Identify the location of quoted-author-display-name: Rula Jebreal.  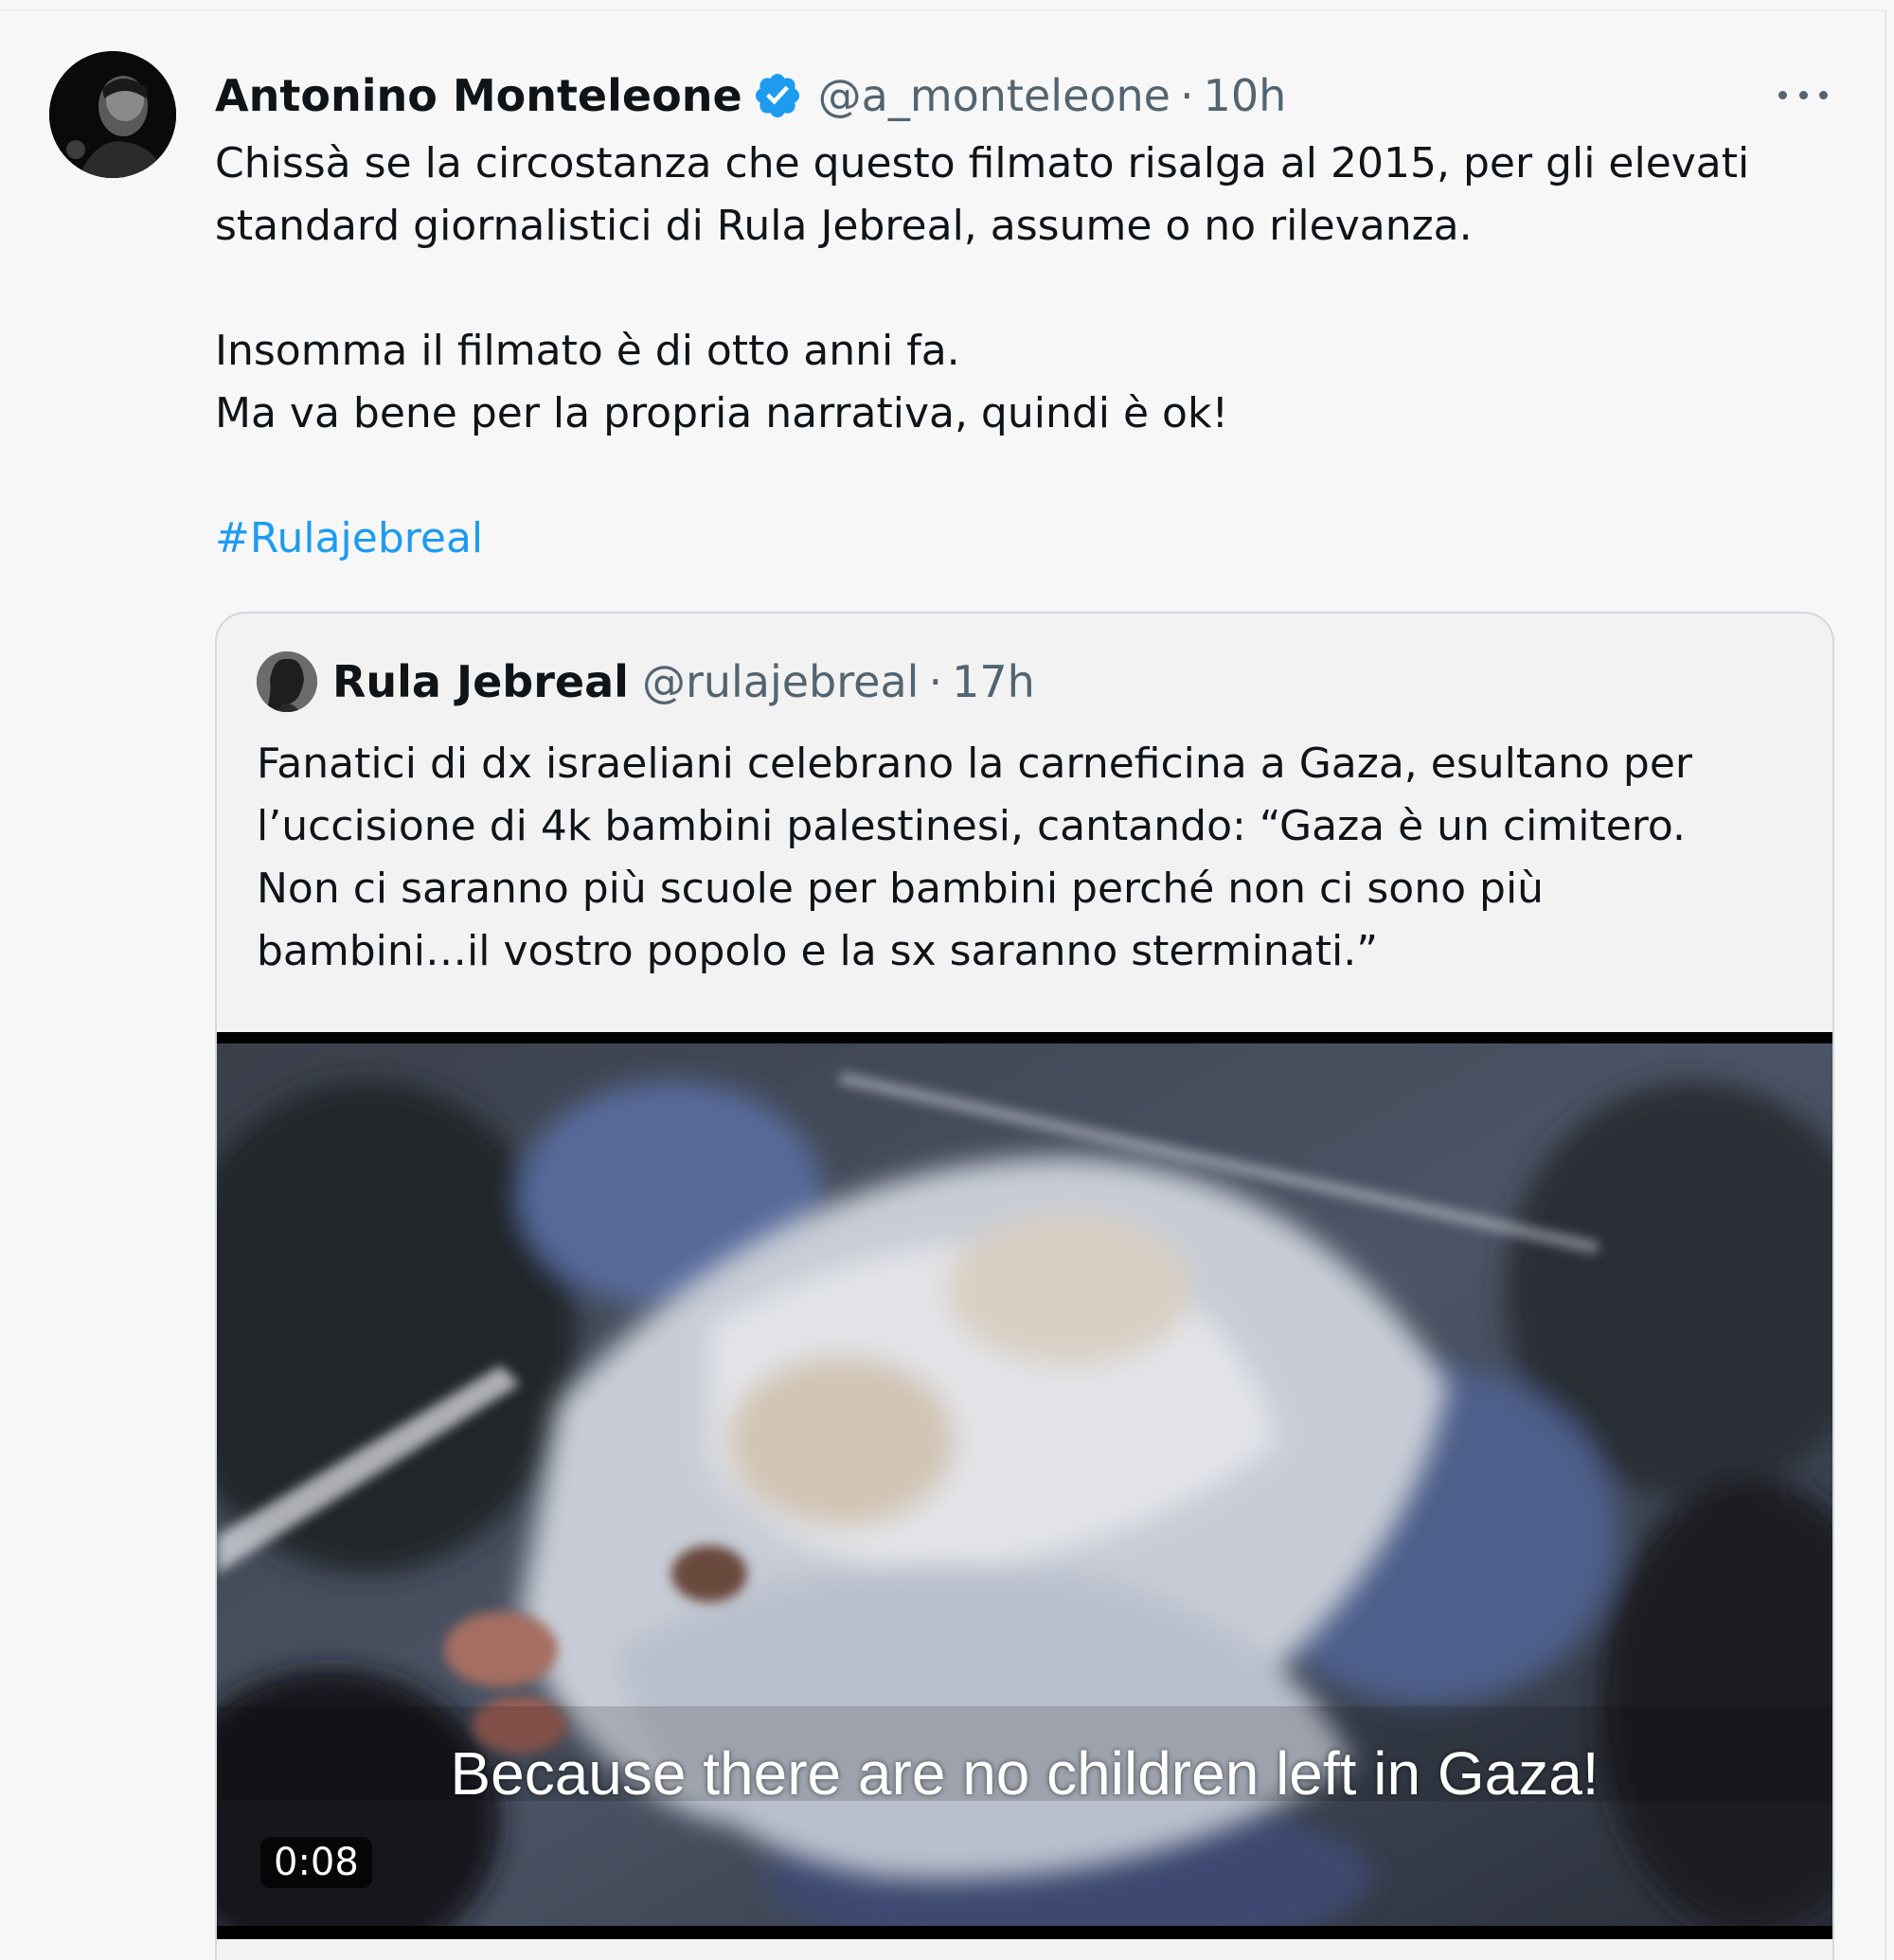
(480, 681).